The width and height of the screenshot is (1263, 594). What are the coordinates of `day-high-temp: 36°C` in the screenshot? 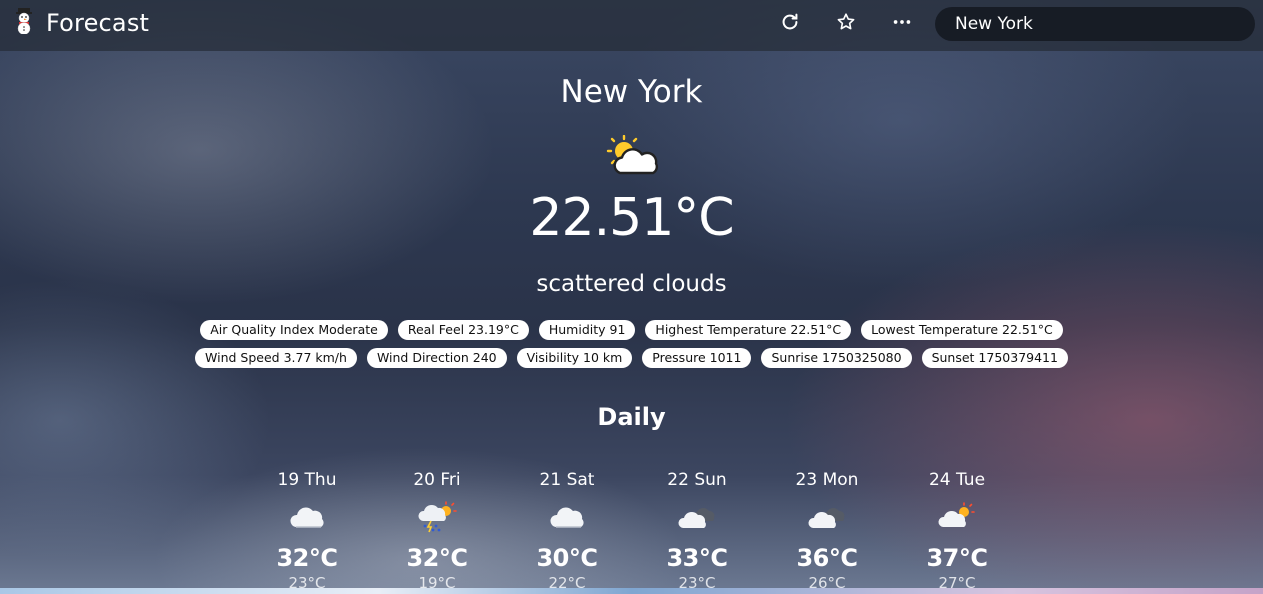 It's located at (827, 558).